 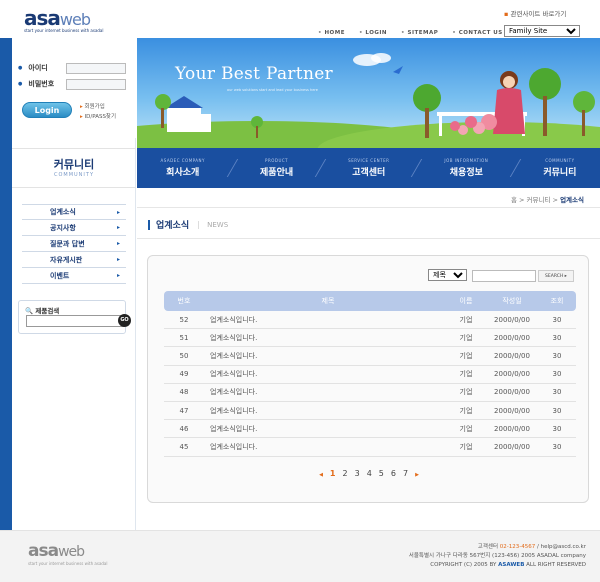 I want to click on breadcrumb-home: 홈, so click(x=514, y=200).